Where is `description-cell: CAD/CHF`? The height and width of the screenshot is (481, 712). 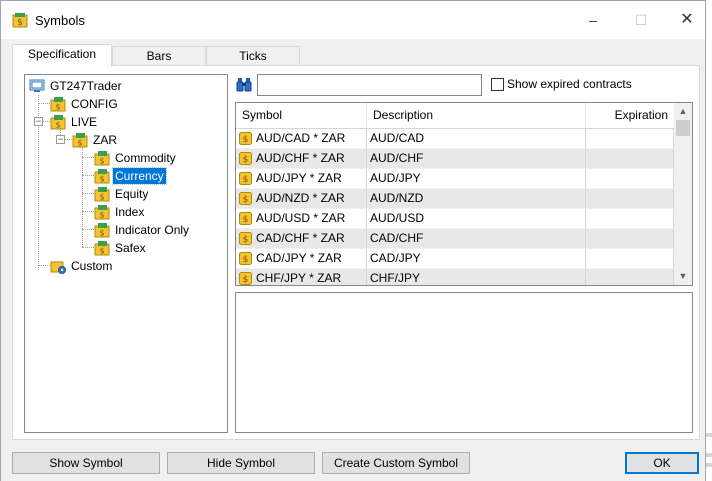
description-cell: CAD/CHF is located at coordinates (476, 238).